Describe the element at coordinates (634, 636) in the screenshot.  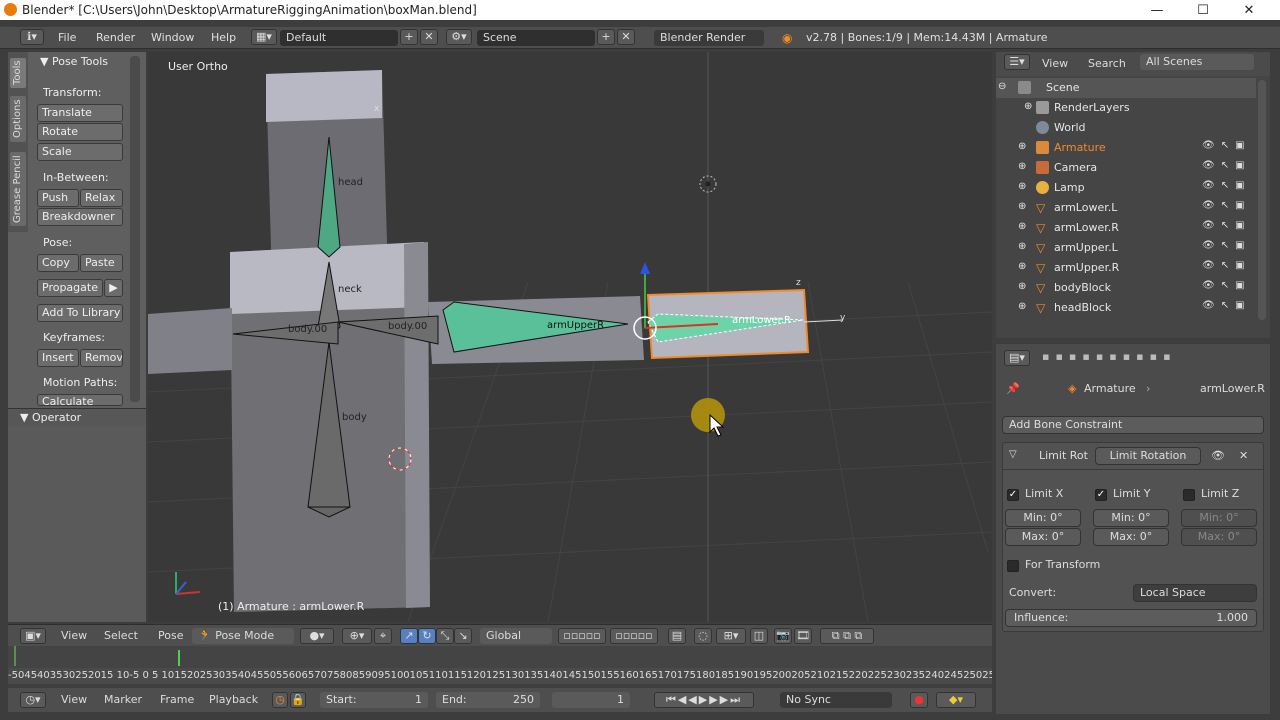
I see `layers-b: ▫▫▫▫▫` at that location.